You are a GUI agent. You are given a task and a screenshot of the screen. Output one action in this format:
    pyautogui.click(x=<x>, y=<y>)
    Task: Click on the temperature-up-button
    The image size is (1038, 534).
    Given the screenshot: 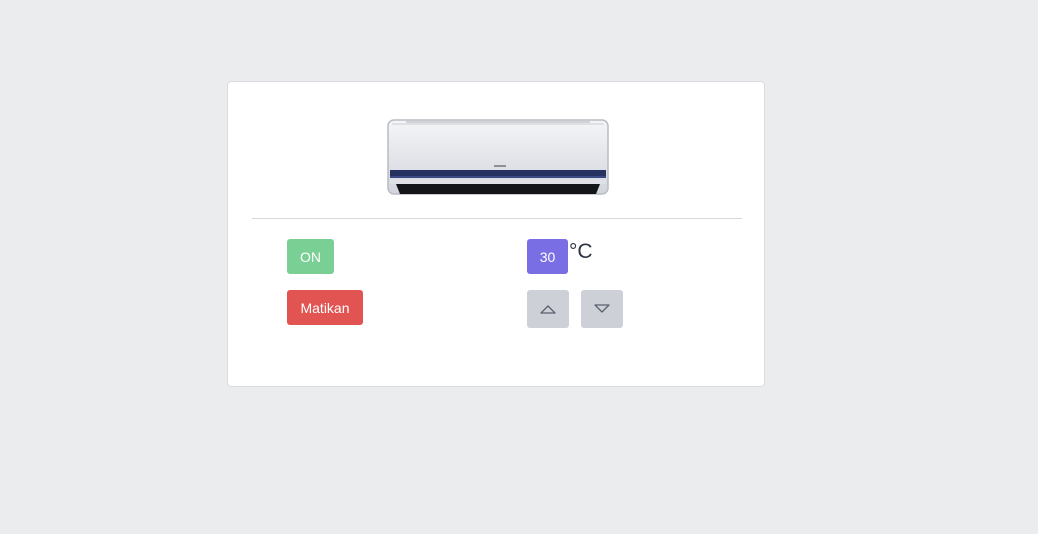 What is the action you would take?
    pyautogui.click(x=548, y=309)
    